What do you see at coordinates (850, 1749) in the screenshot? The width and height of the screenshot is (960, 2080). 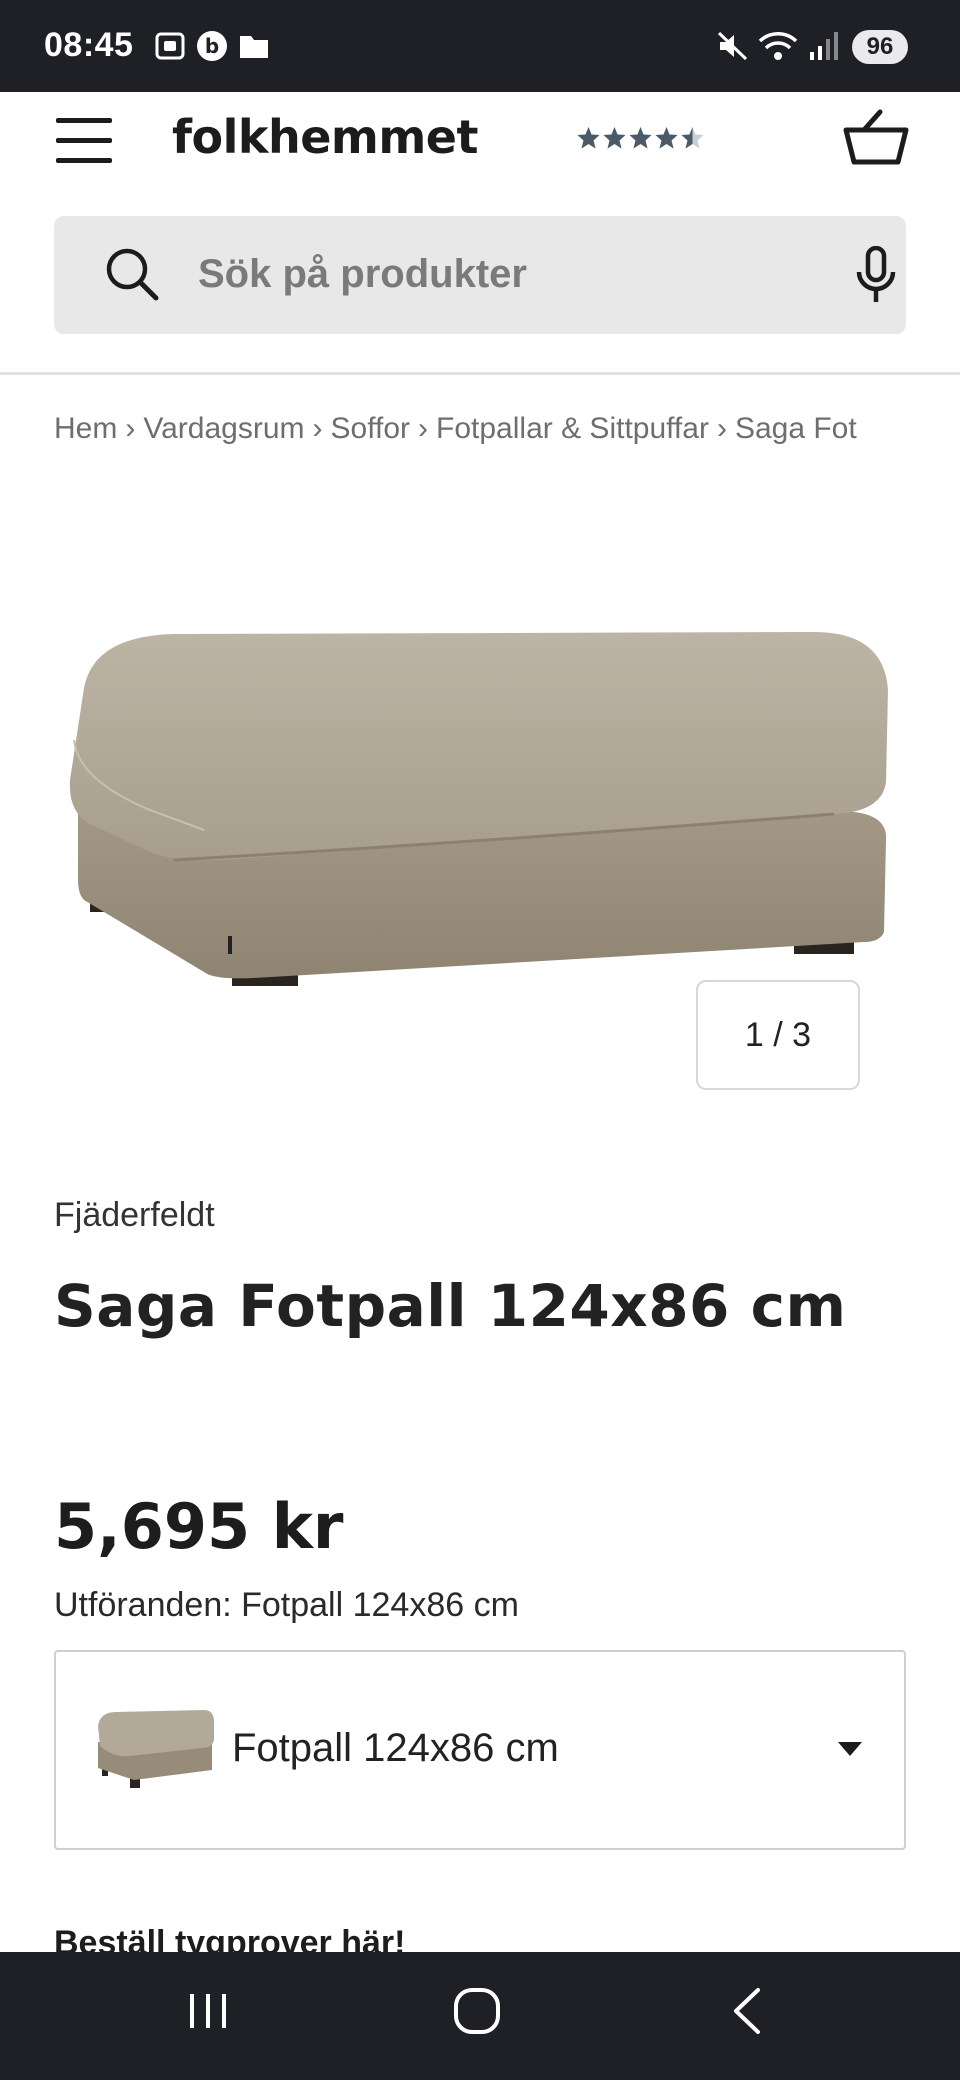 I see `chevron-down-icon` at bounding box center [850, 1749].